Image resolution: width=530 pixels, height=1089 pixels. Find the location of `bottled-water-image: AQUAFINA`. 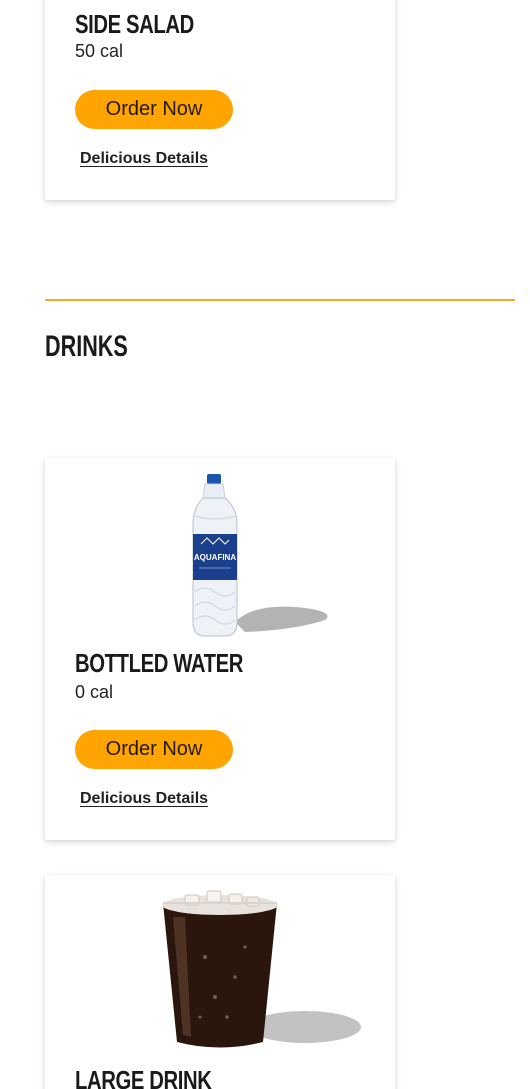

bottled-water-image: AQUAFINA is located at coordinates (260, 556).